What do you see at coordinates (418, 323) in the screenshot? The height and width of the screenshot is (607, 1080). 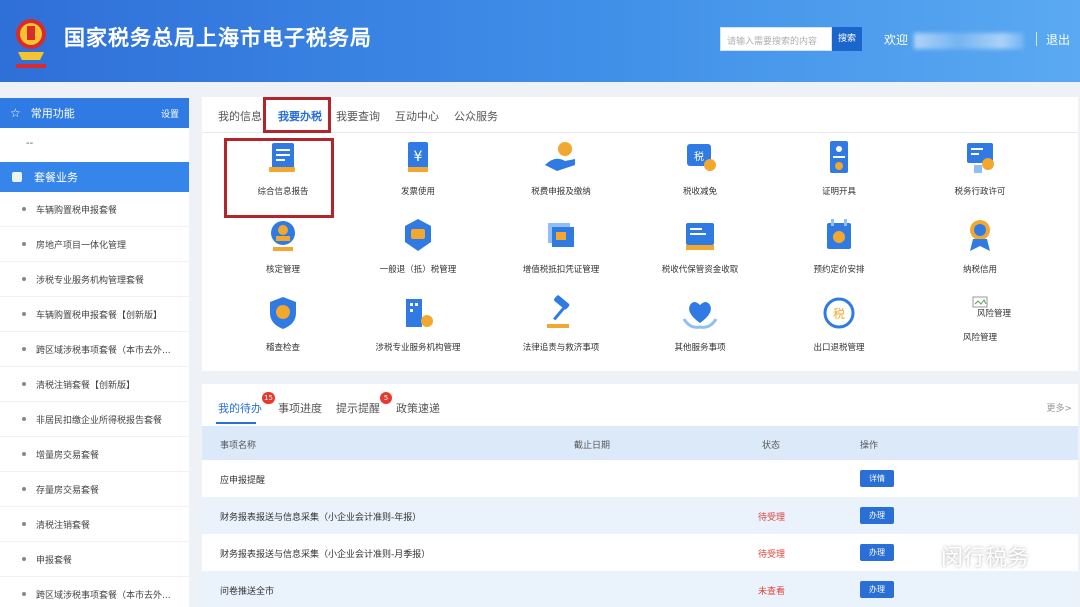 I see `function-item: 涉税专业服务机构管理` at bounding box center [418, 323].